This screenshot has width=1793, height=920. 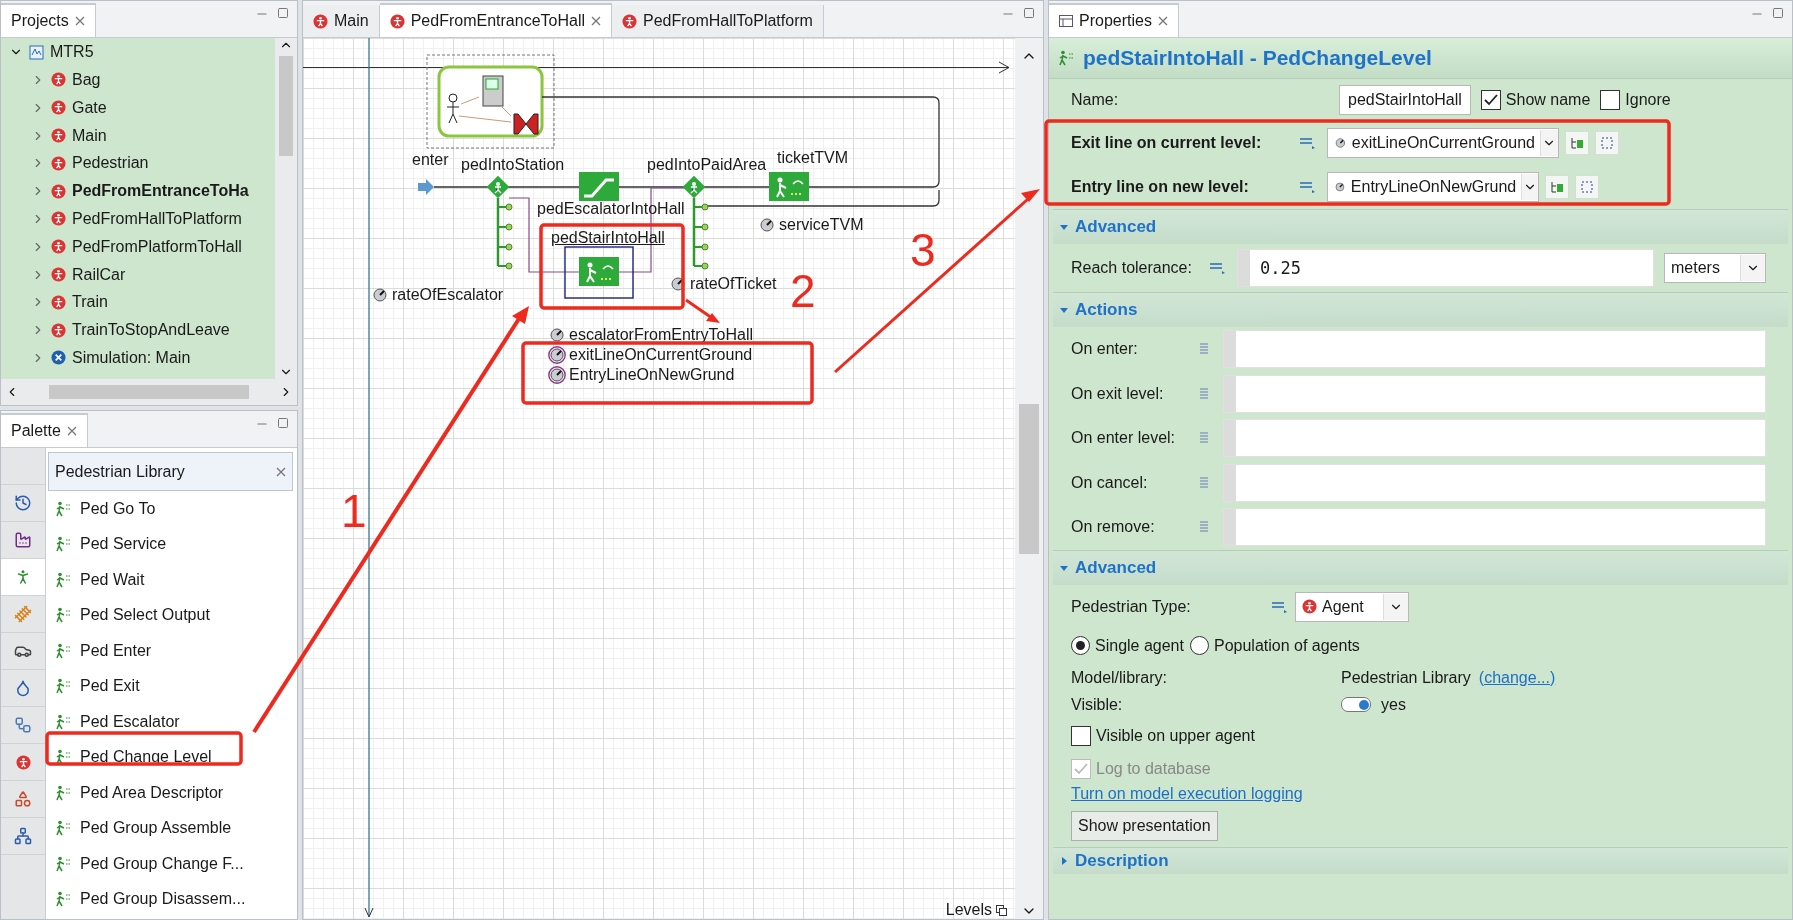 I want to click on editor-tab: Main, so click(x=341, y=21).